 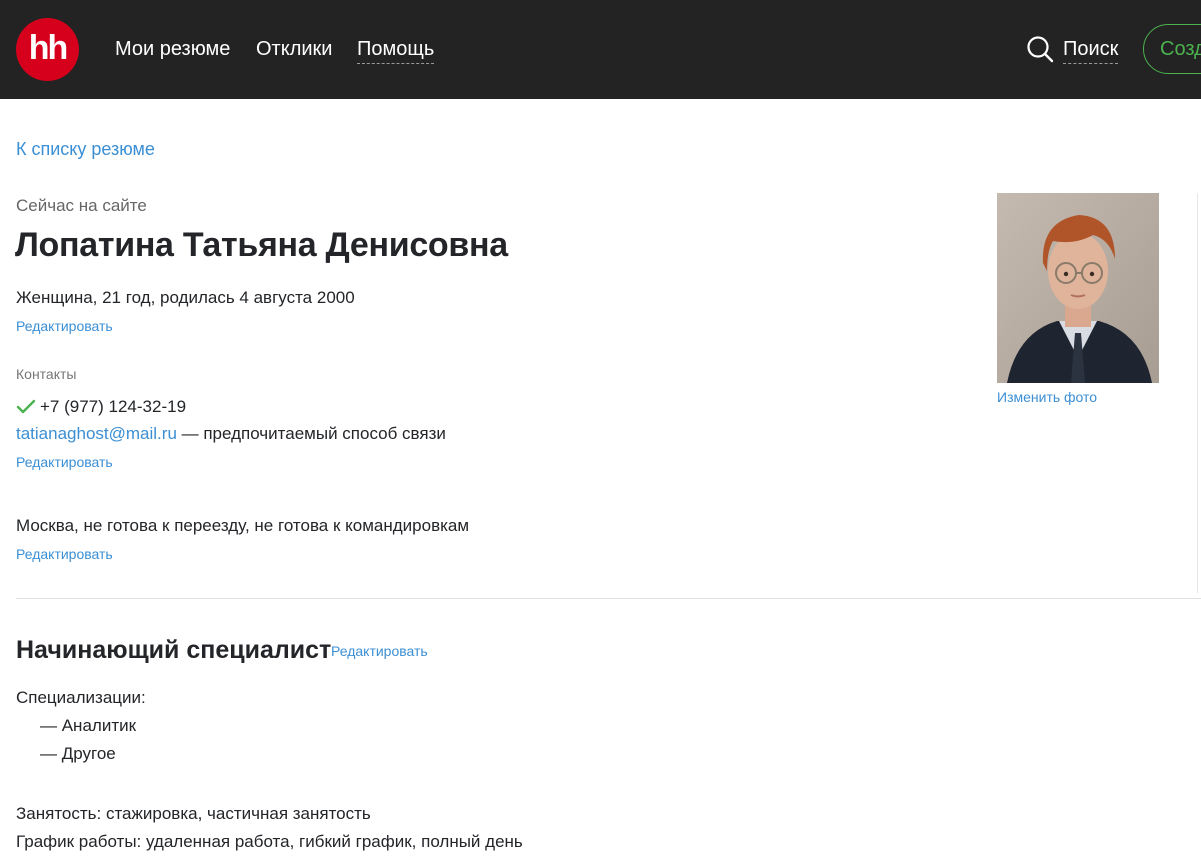 What do you see at coordinates (1040, 49) in the screenshot?
I see `search-icon` at bounding box center [1040, 49].